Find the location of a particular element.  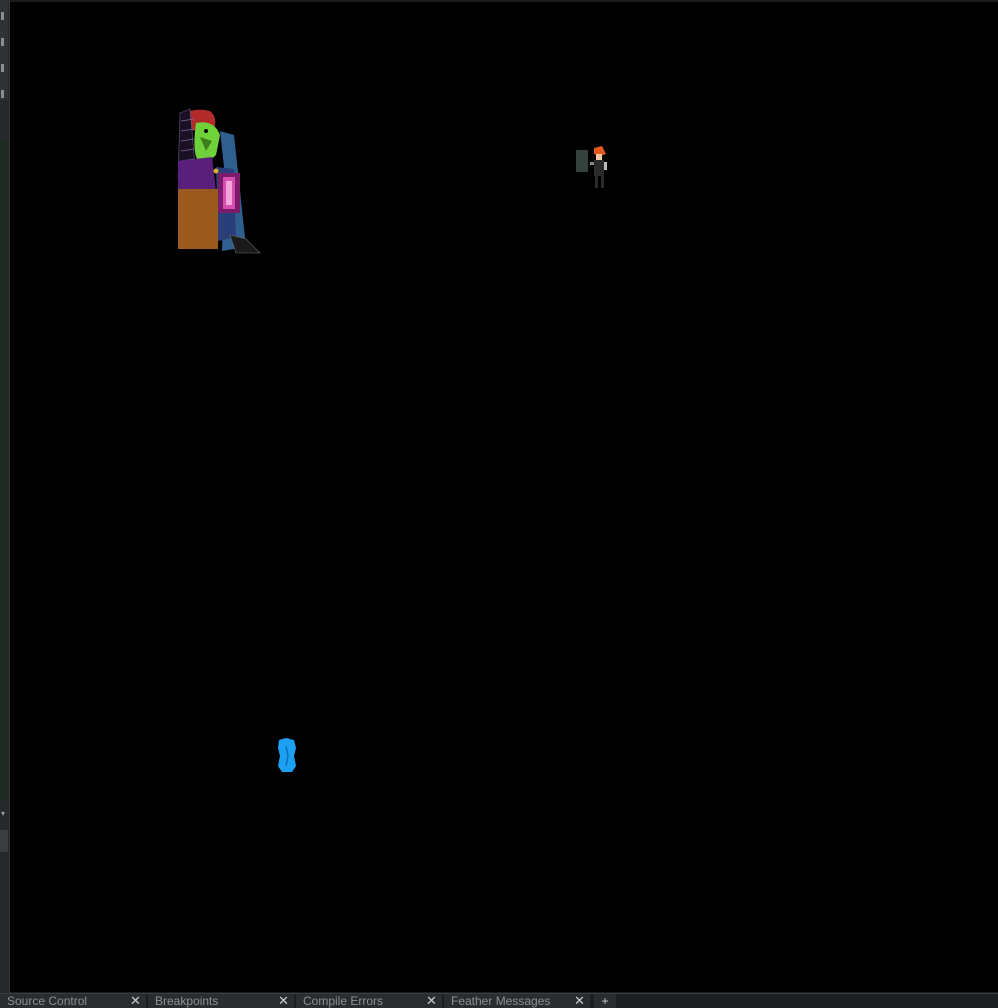

tab-breakpoints: Breakpoints ✕ is located at coordinates (222, 1001).